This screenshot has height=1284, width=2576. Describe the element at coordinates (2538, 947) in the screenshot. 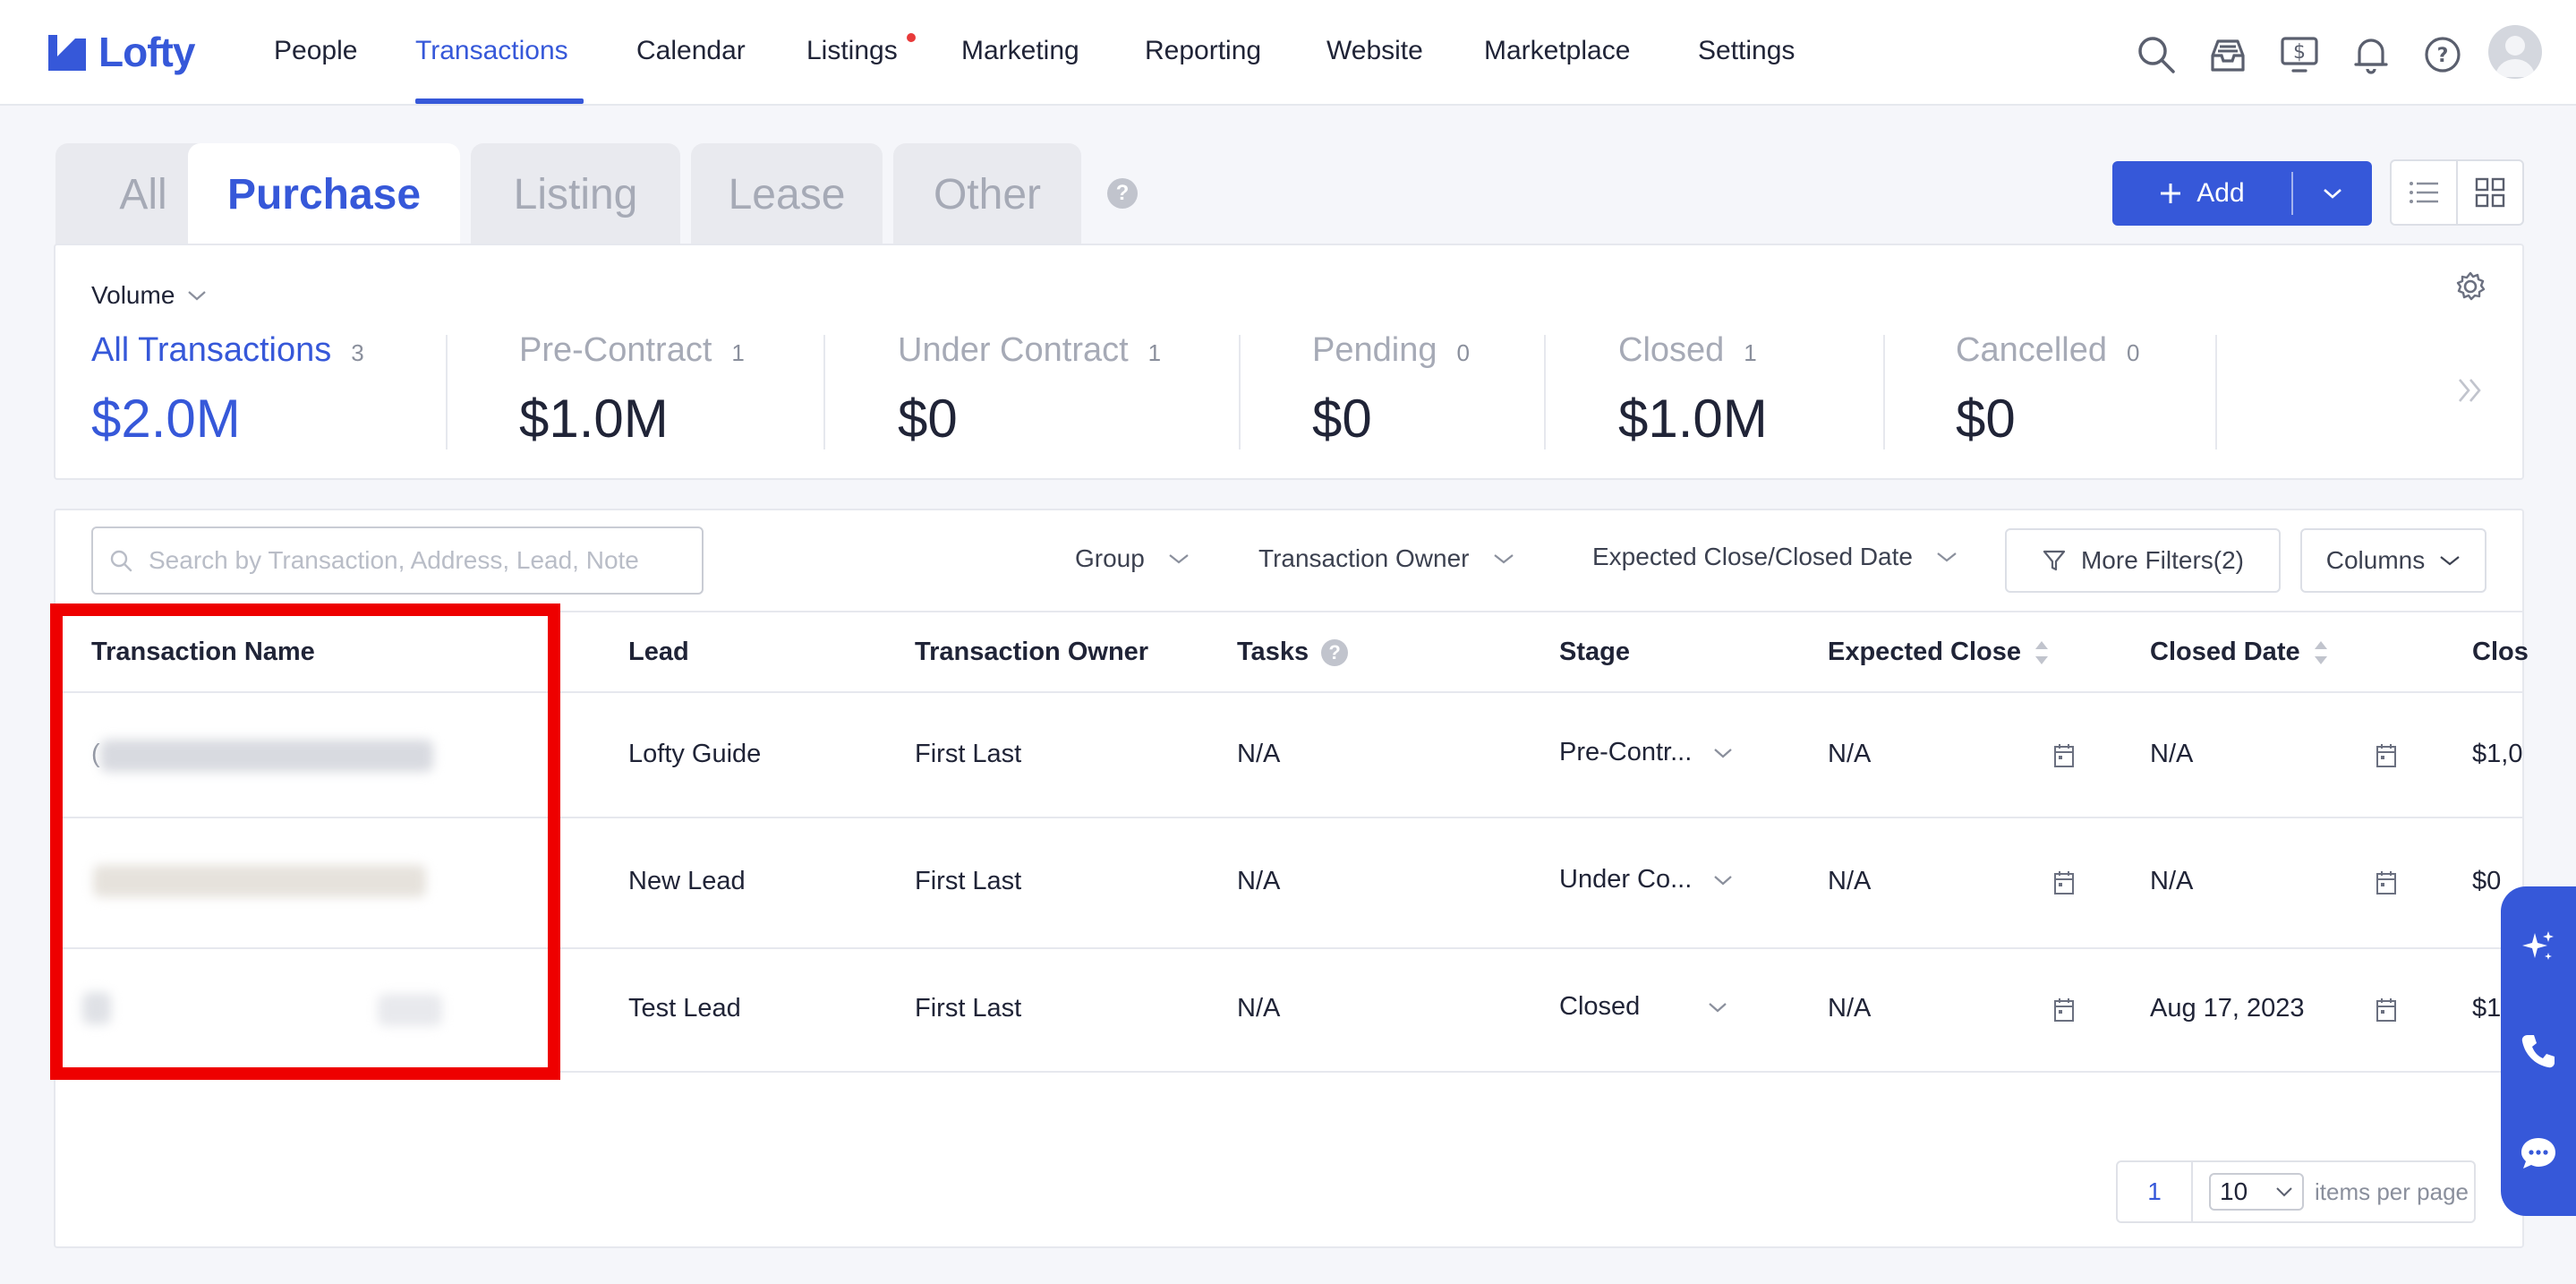

I see `ai-sparkle-icon` at that location.